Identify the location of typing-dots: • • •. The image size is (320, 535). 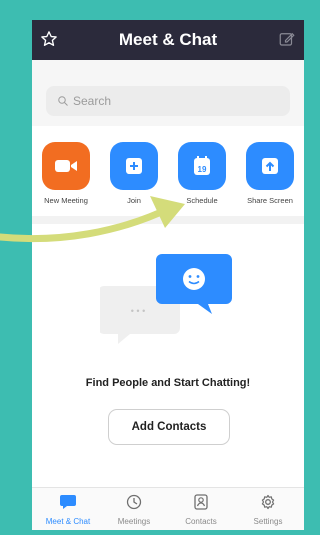
(138, 311).